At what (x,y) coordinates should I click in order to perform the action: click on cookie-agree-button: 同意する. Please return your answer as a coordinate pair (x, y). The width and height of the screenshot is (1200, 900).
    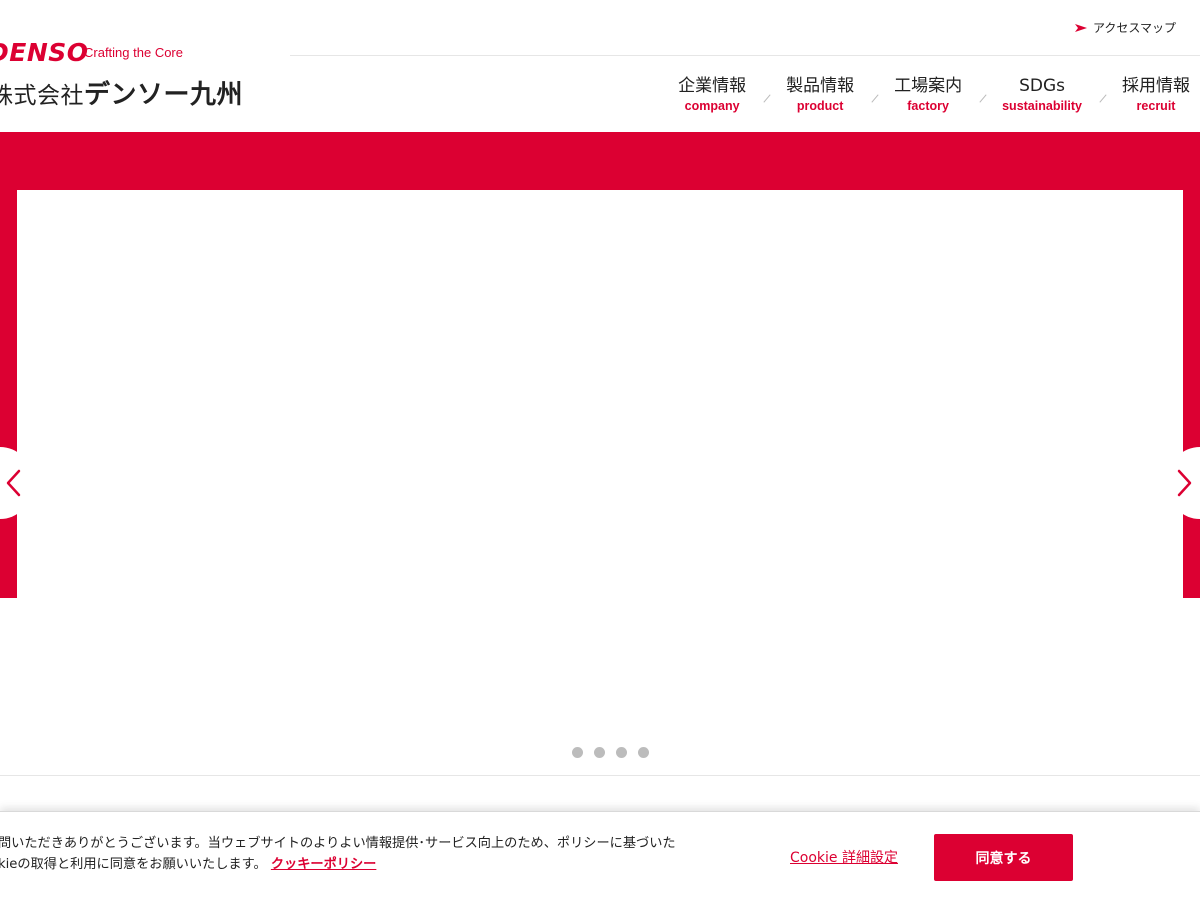
    Looking at the image, I should click on (1003, 857).